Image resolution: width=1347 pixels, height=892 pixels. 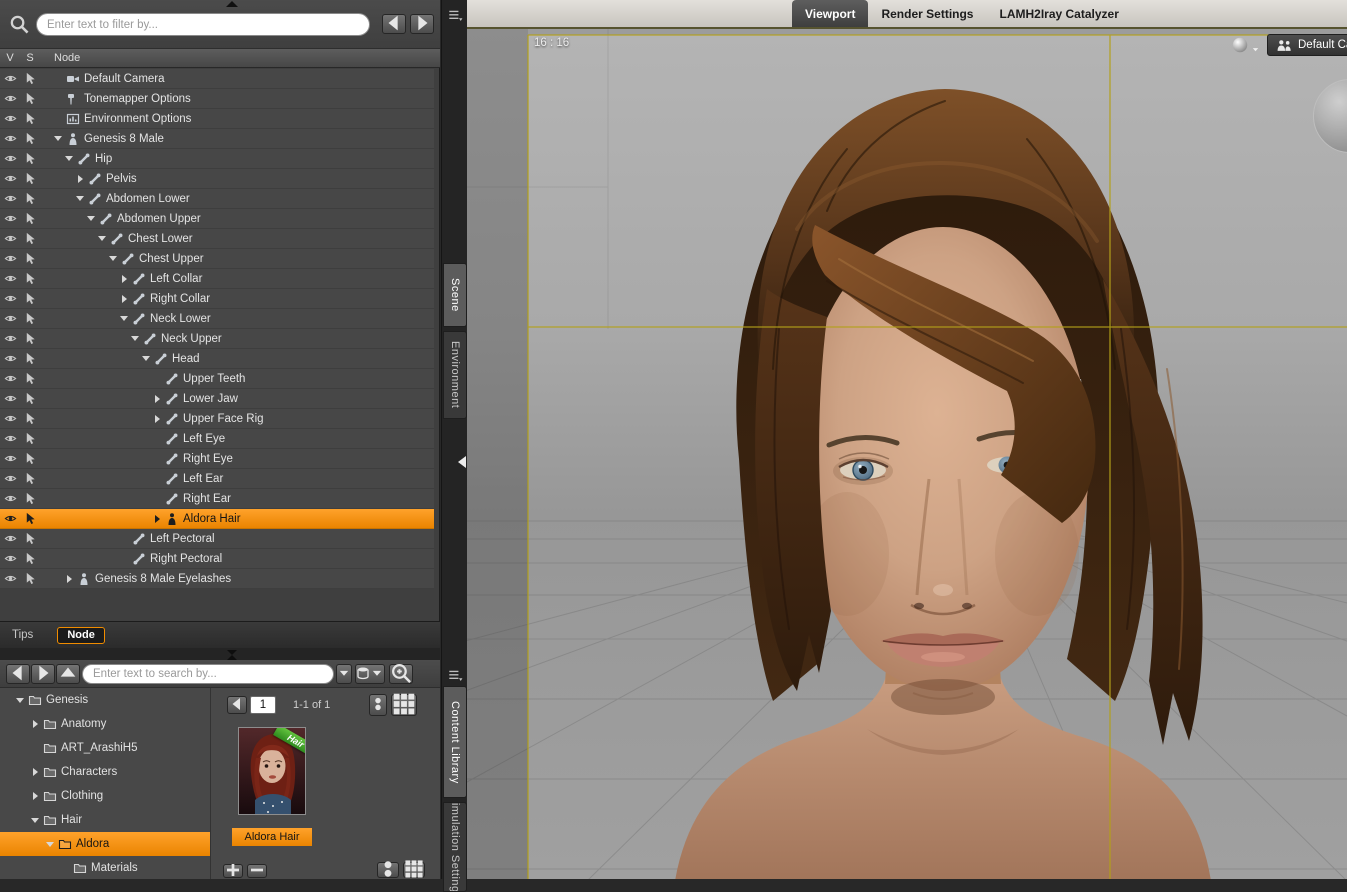 I want to click on scene-node-row: Right Eye, so click(x=217, y=459).